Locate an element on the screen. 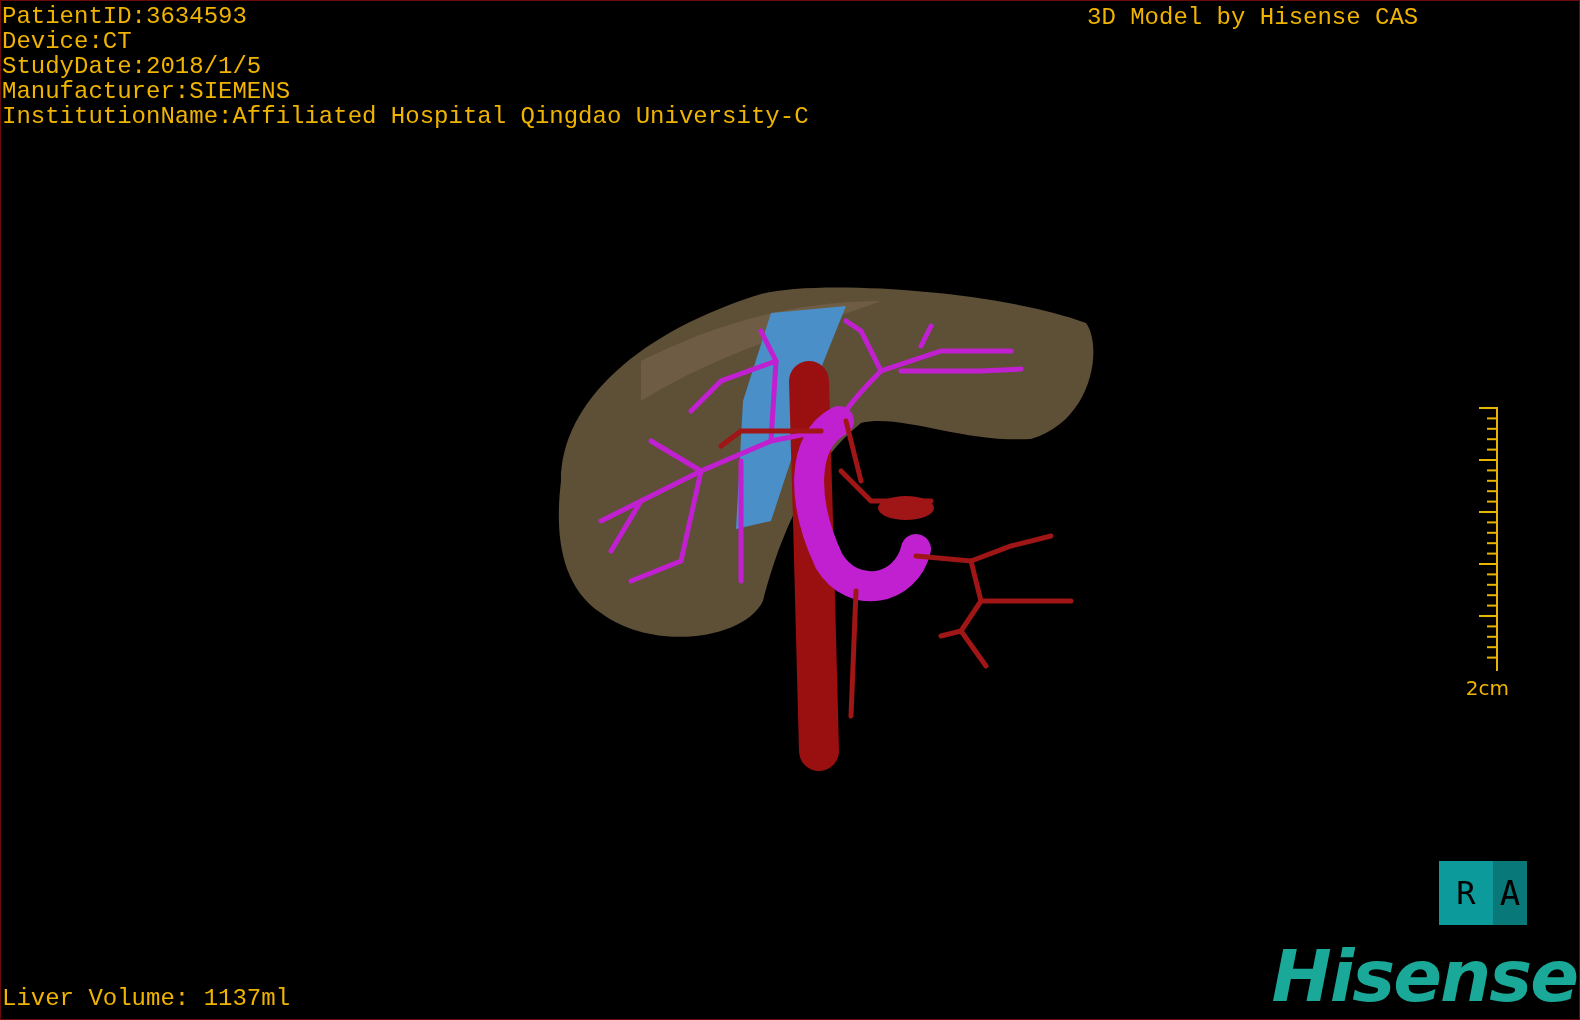 This screenshot has width=1580, height=1020. cube-face-label: A is located at coordinates (1510, 893).